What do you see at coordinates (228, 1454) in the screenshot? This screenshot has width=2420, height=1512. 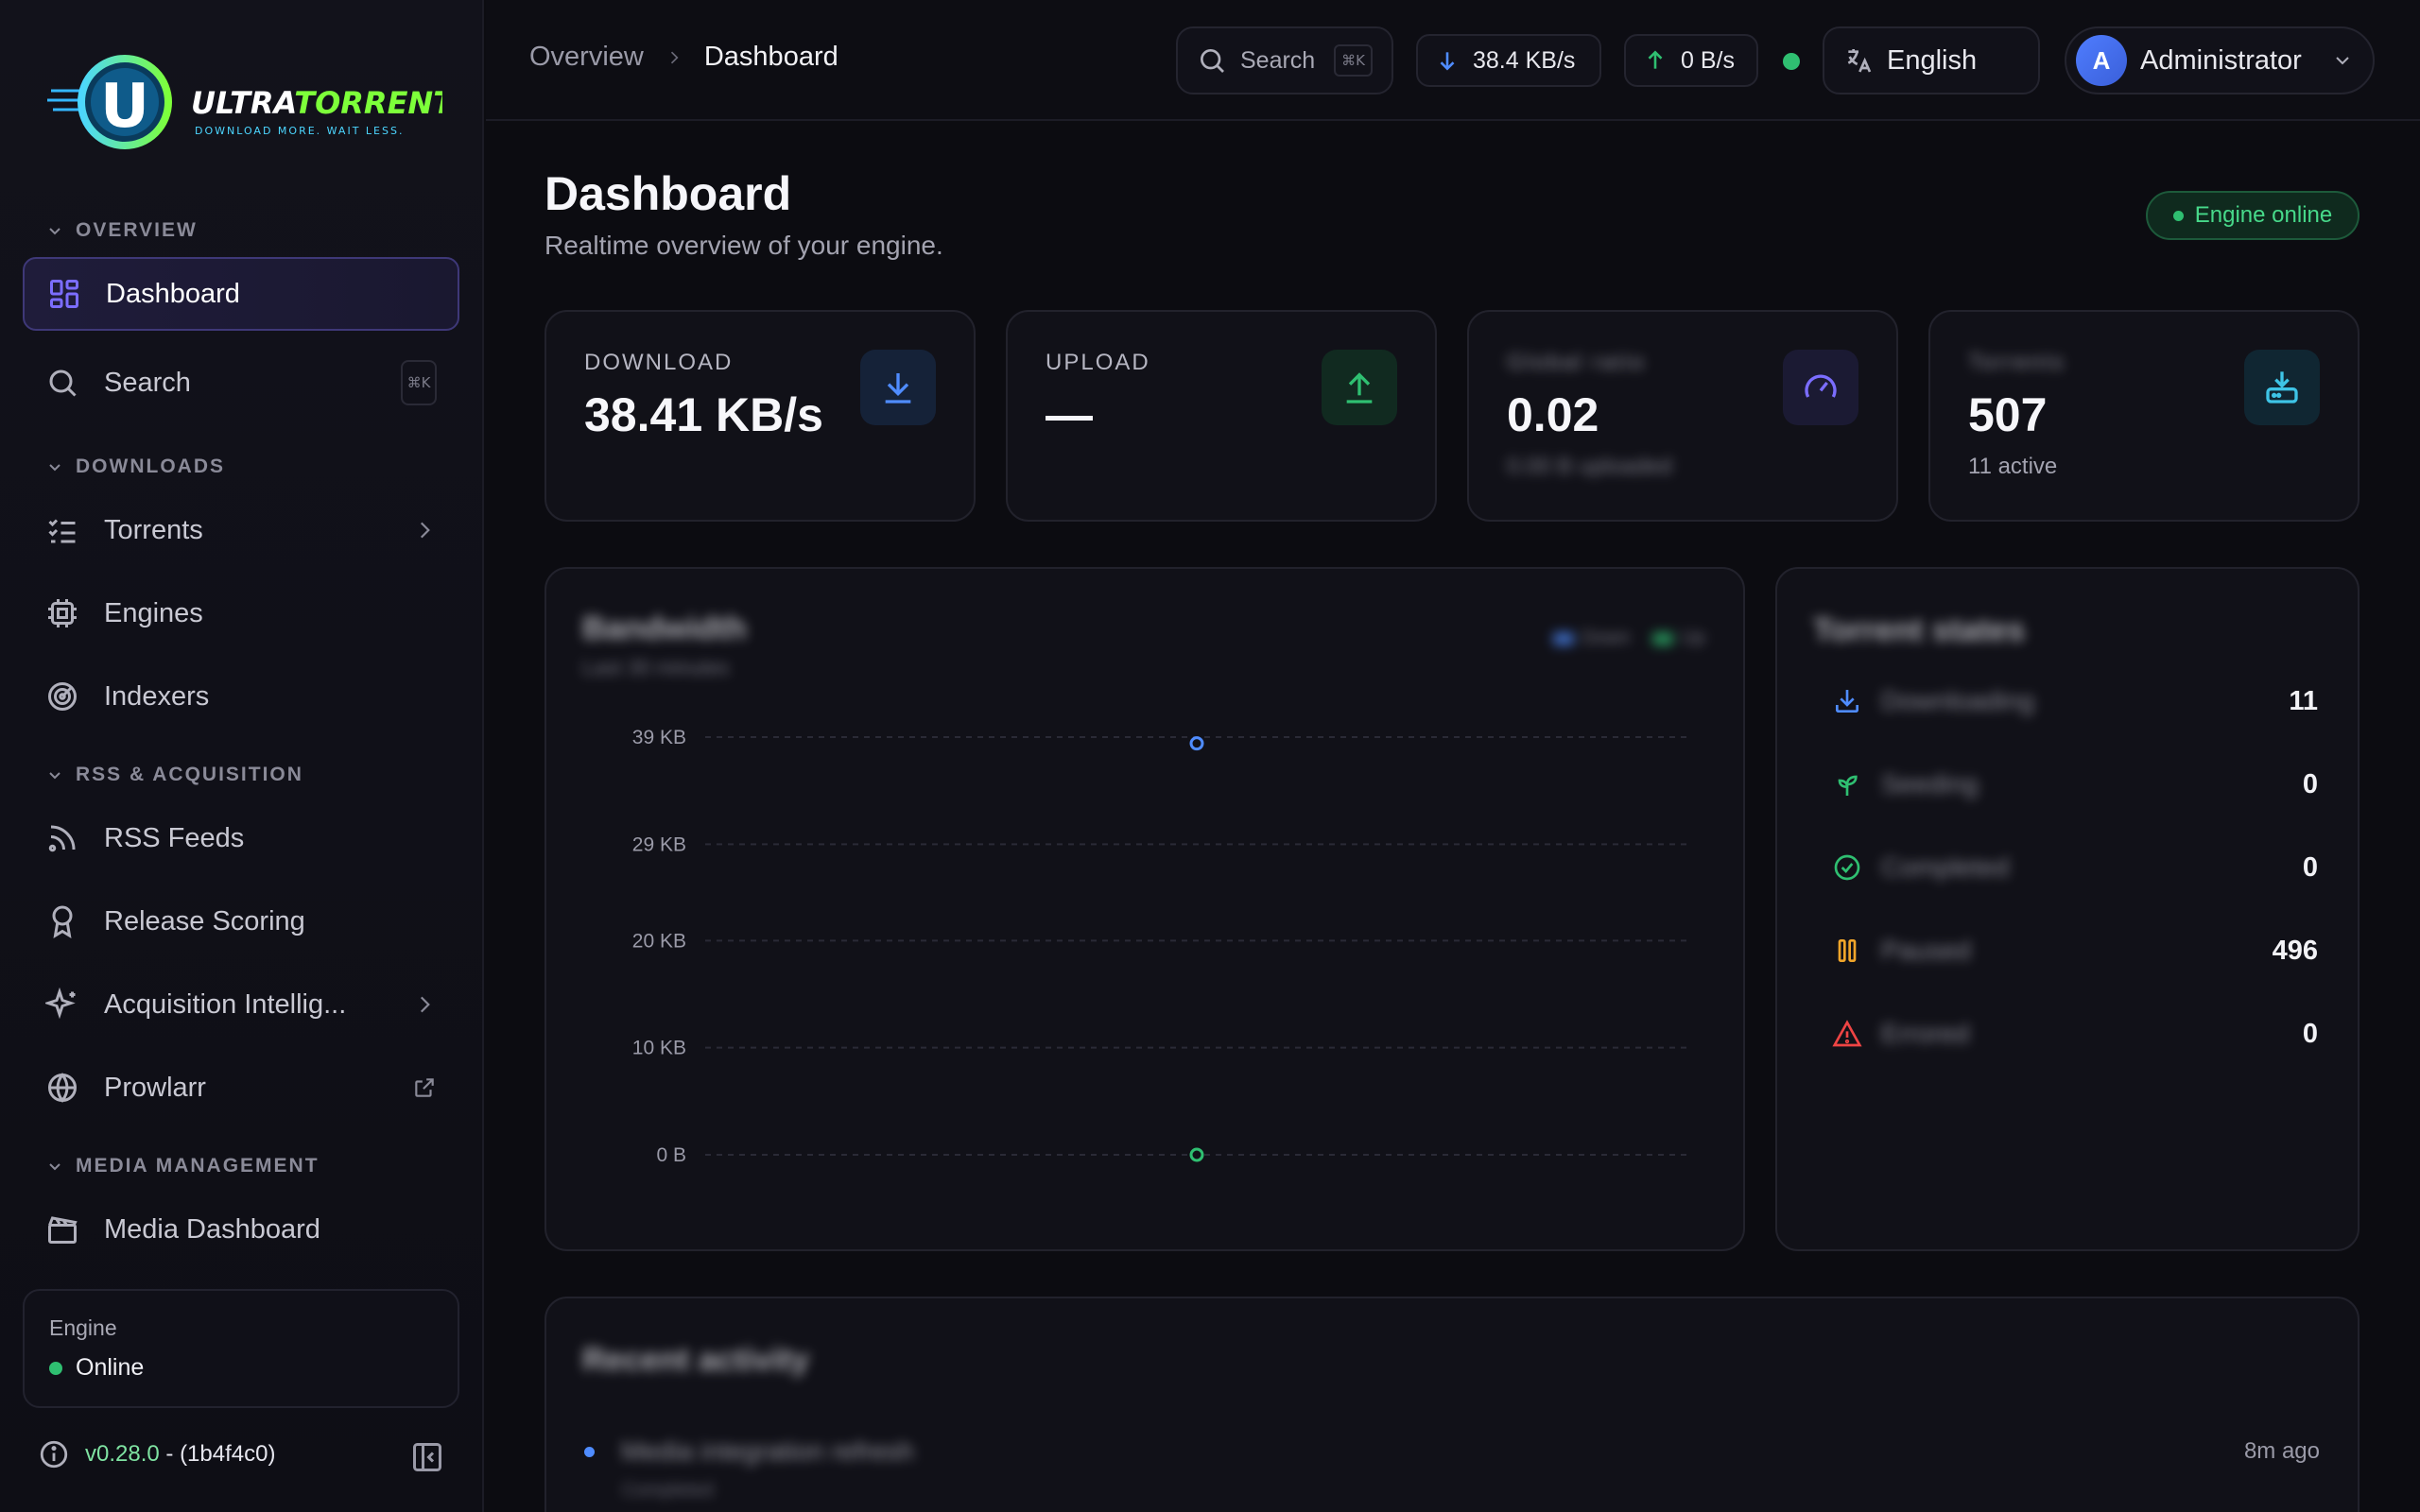 I see `version-hash: (1b4f4c0)` at bounding box center [228, 1454].